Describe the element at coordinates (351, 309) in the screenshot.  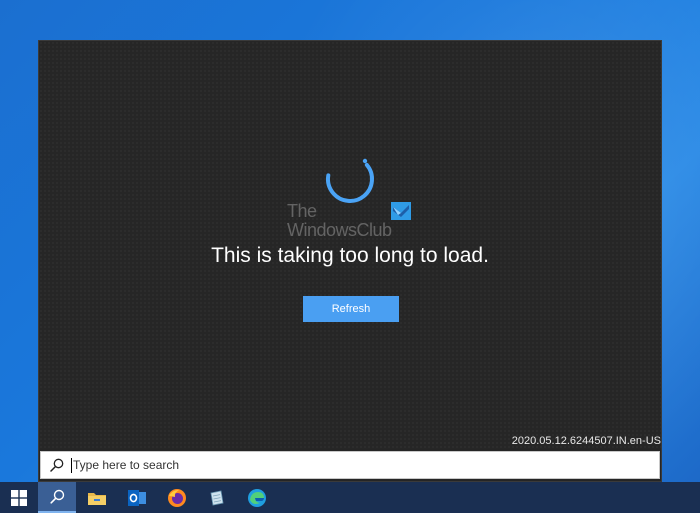
I see `refresh-button: Refresh` at that location.